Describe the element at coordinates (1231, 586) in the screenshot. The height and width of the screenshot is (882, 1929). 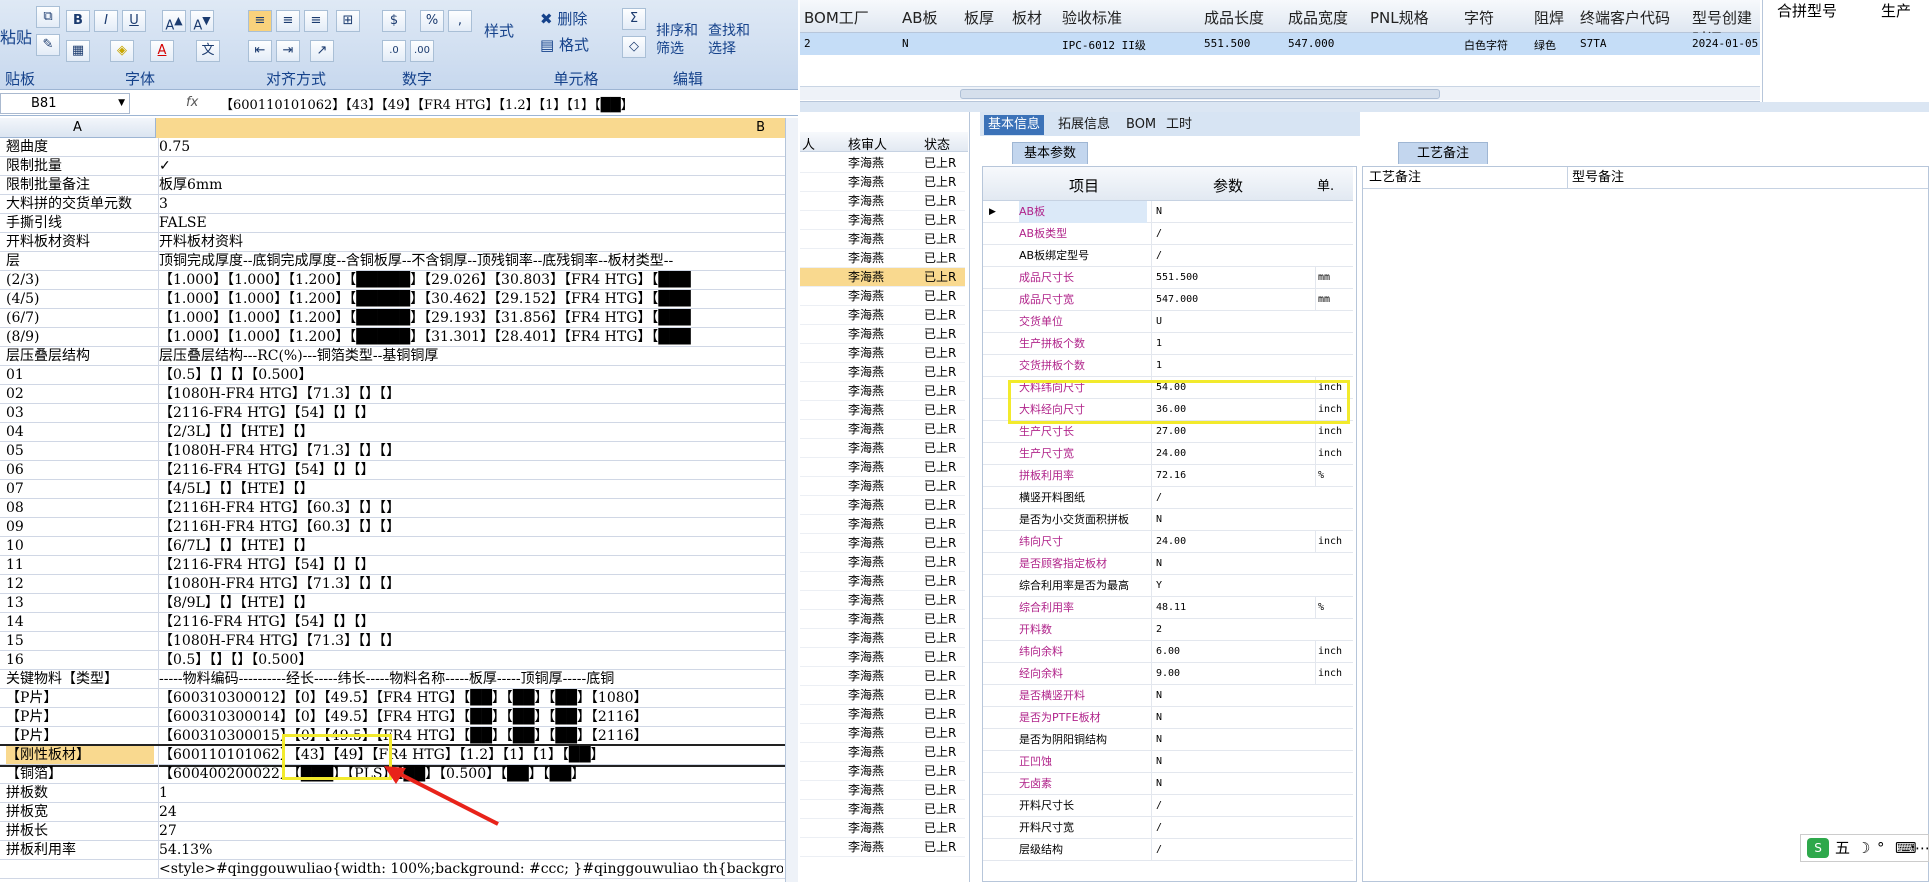
I see `property-value: Y` at that location.